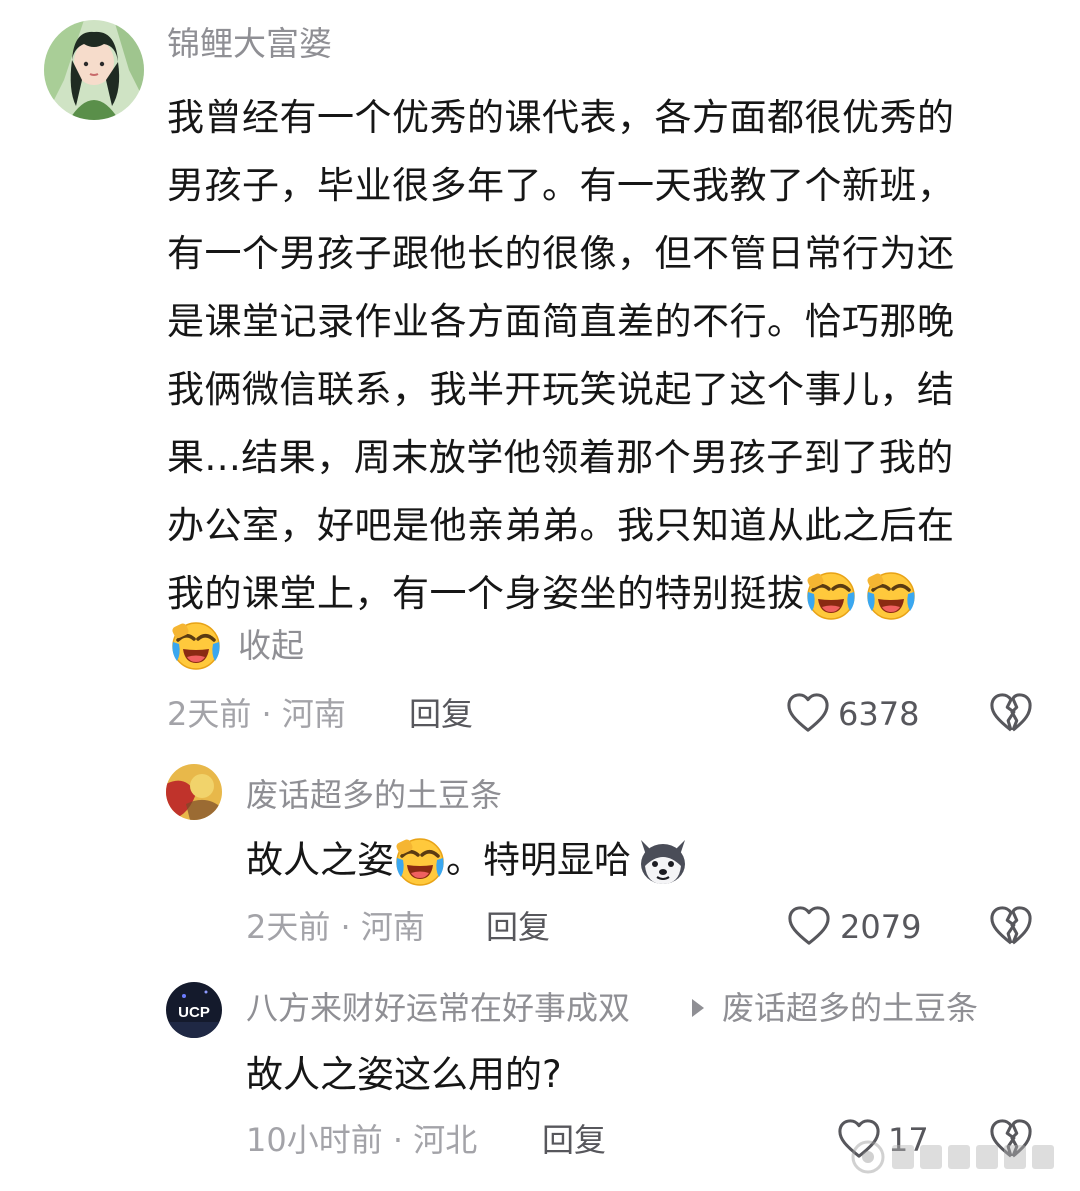  What do you see at coordinates (879, 714) in the screenshot?
I see `like-count: 6378` at bounding box center [879, 714].